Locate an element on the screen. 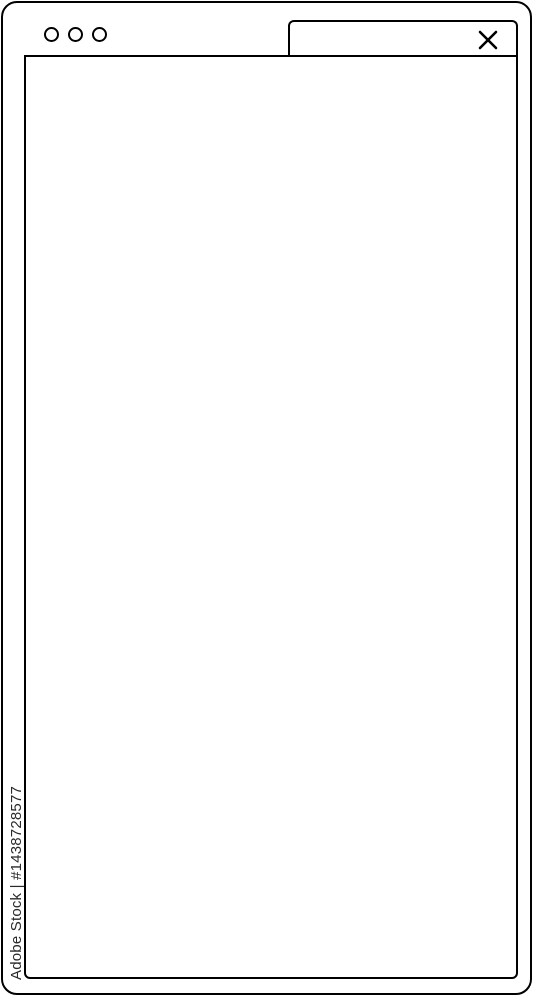 The height and width of the screenshot is (1000, 537). close-icon is located at coordinates (488, 40).